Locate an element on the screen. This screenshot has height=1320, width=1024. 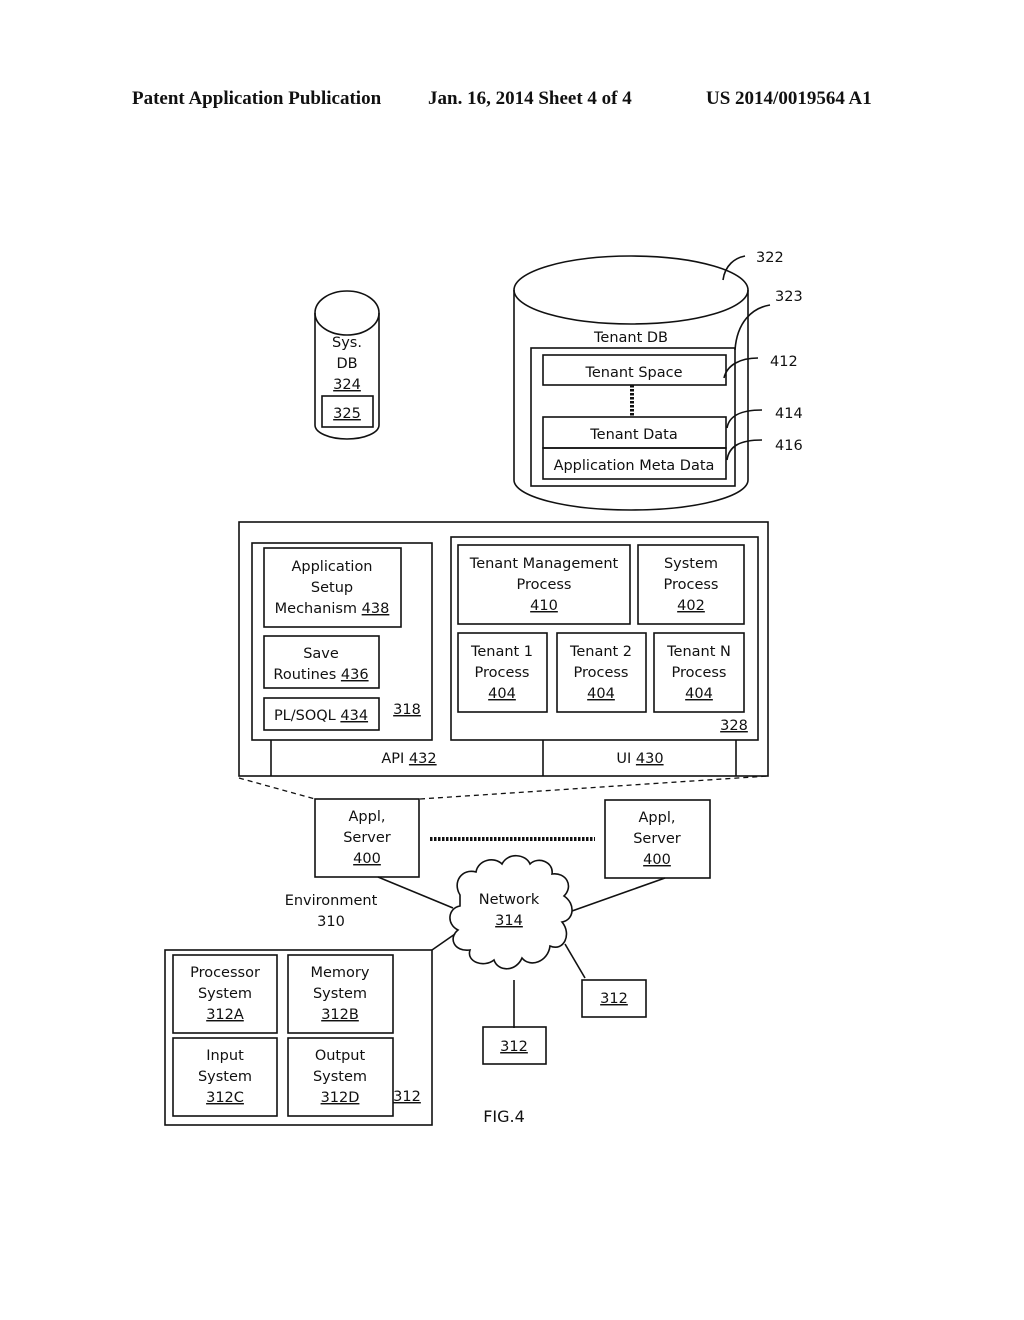
environment-ref: 310 is located at coordinates (331, 922).